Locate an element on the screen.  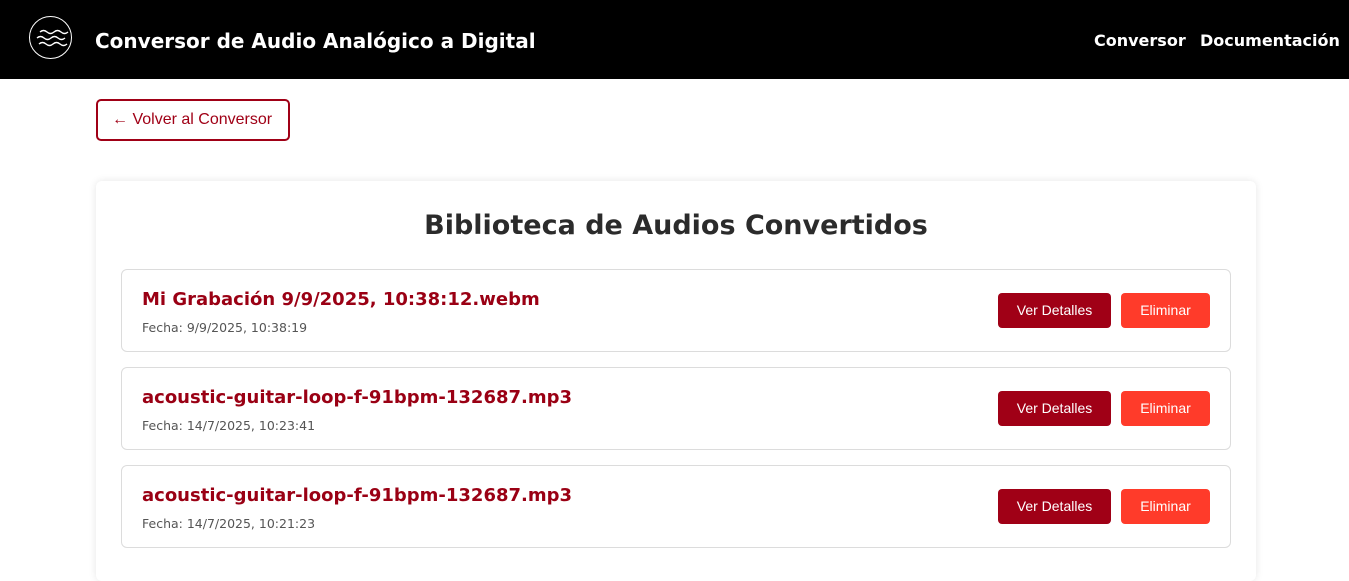
nav-link-documentacion: Documentación is located at coordinates (1270, 41).